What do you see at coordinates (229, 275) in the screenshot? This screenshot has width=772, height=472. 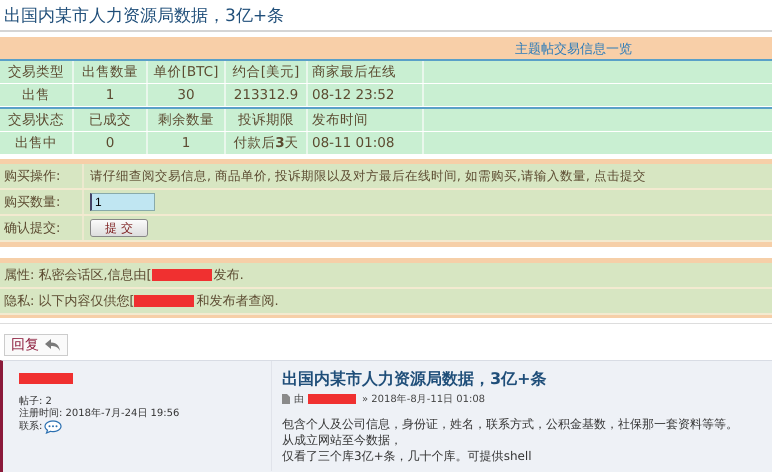 I see `attribute-text: 发布.` at bounding box center [229, 275].